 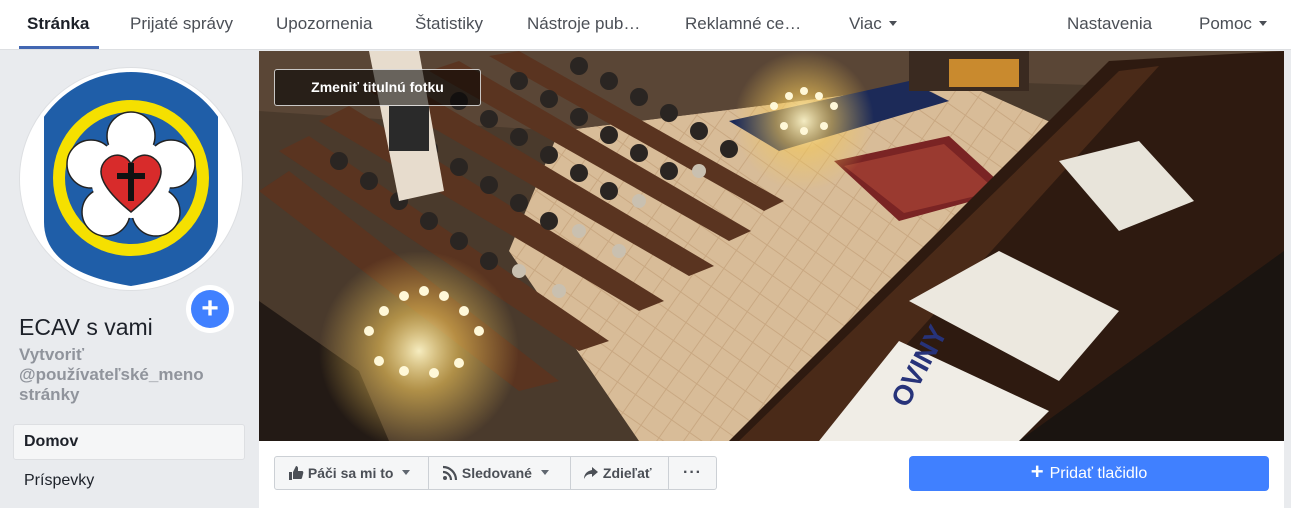 I want to click on share-label: Zdieľať, so click(x=627, y=473).